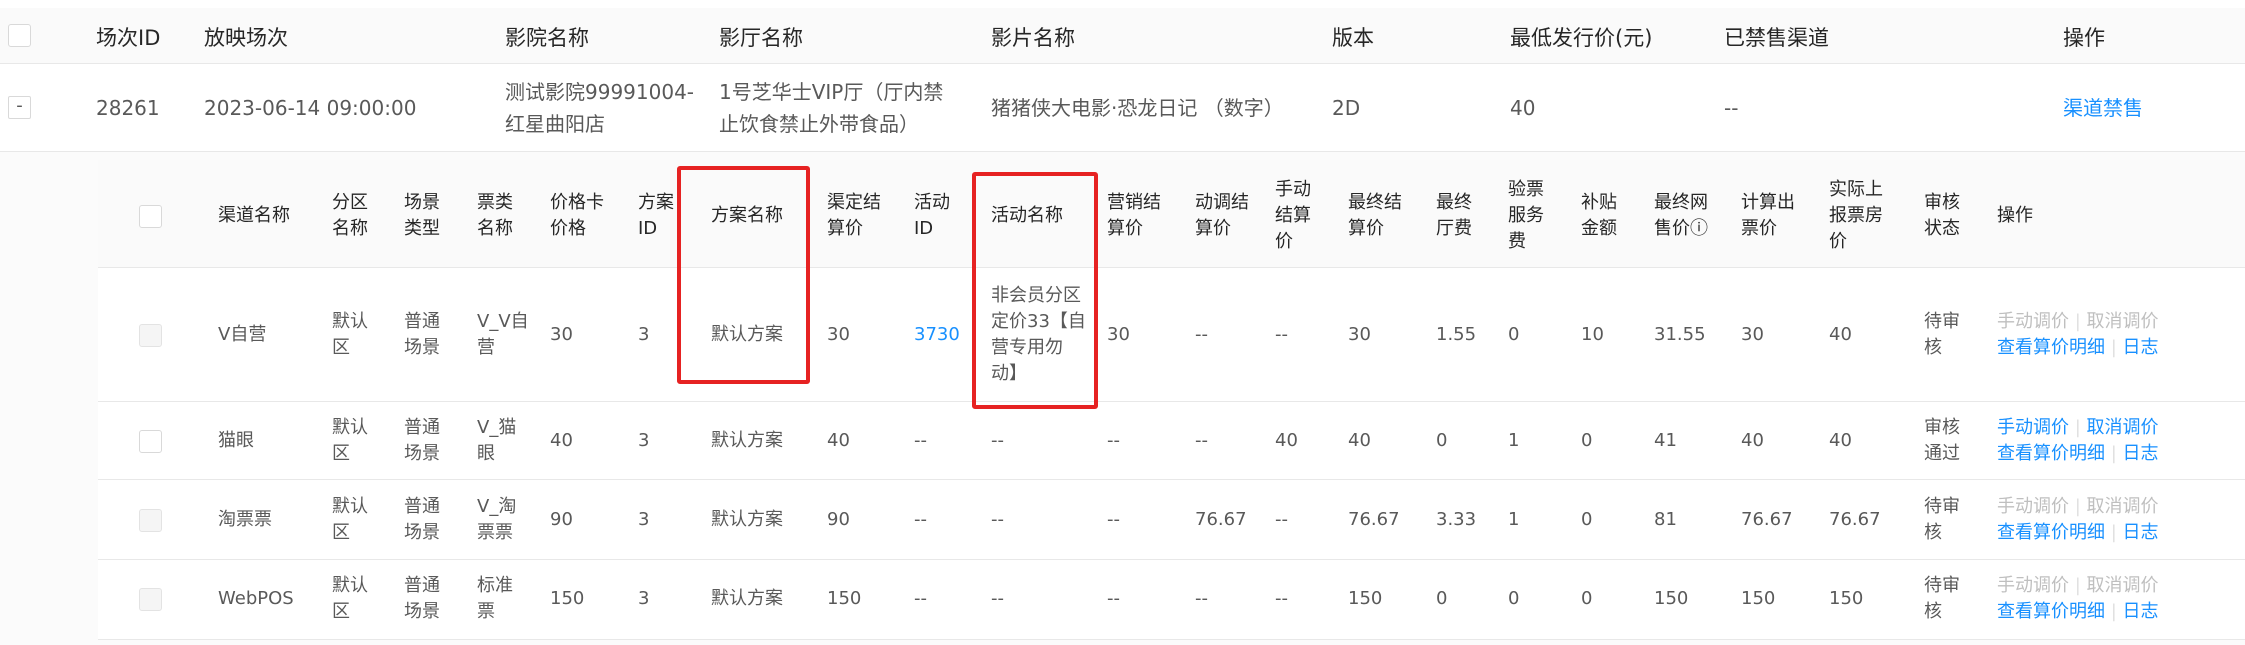  Describe the element at coordinates (561, 440) in the screenshot. I see `price-card: 40` at that location.